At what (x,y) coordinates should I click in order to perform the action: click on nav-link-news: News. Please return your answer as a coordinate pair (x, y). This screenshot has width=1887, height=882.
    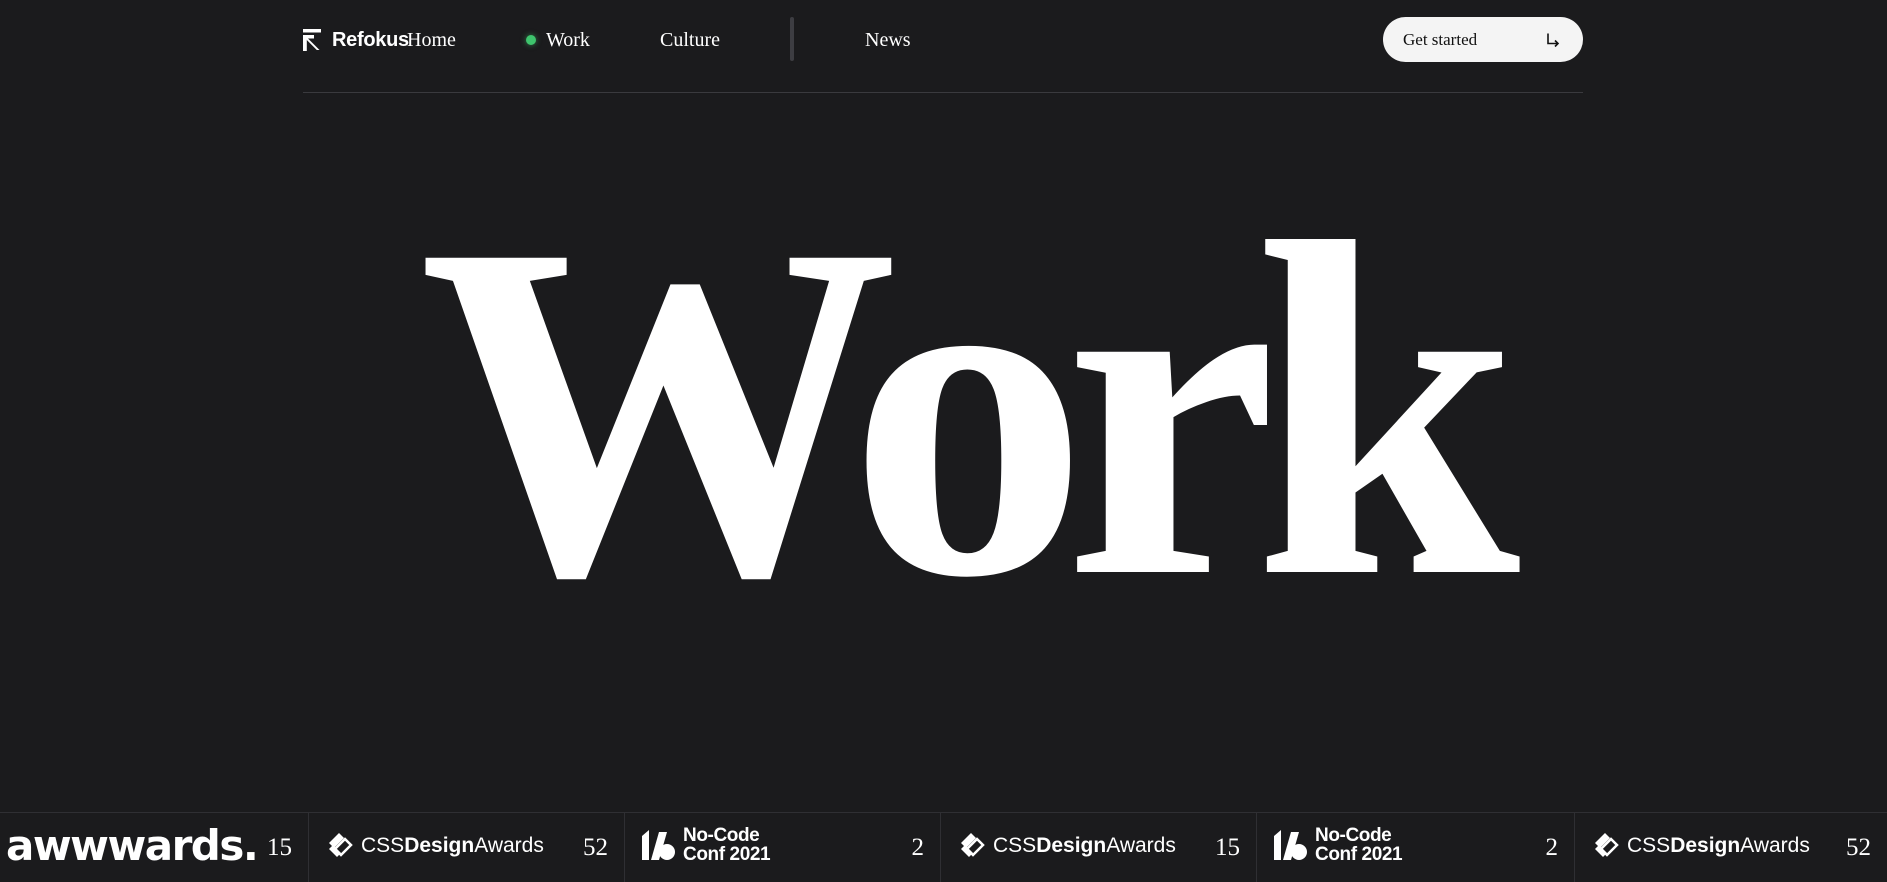
    Looking at the image, I should click on (888, 40).